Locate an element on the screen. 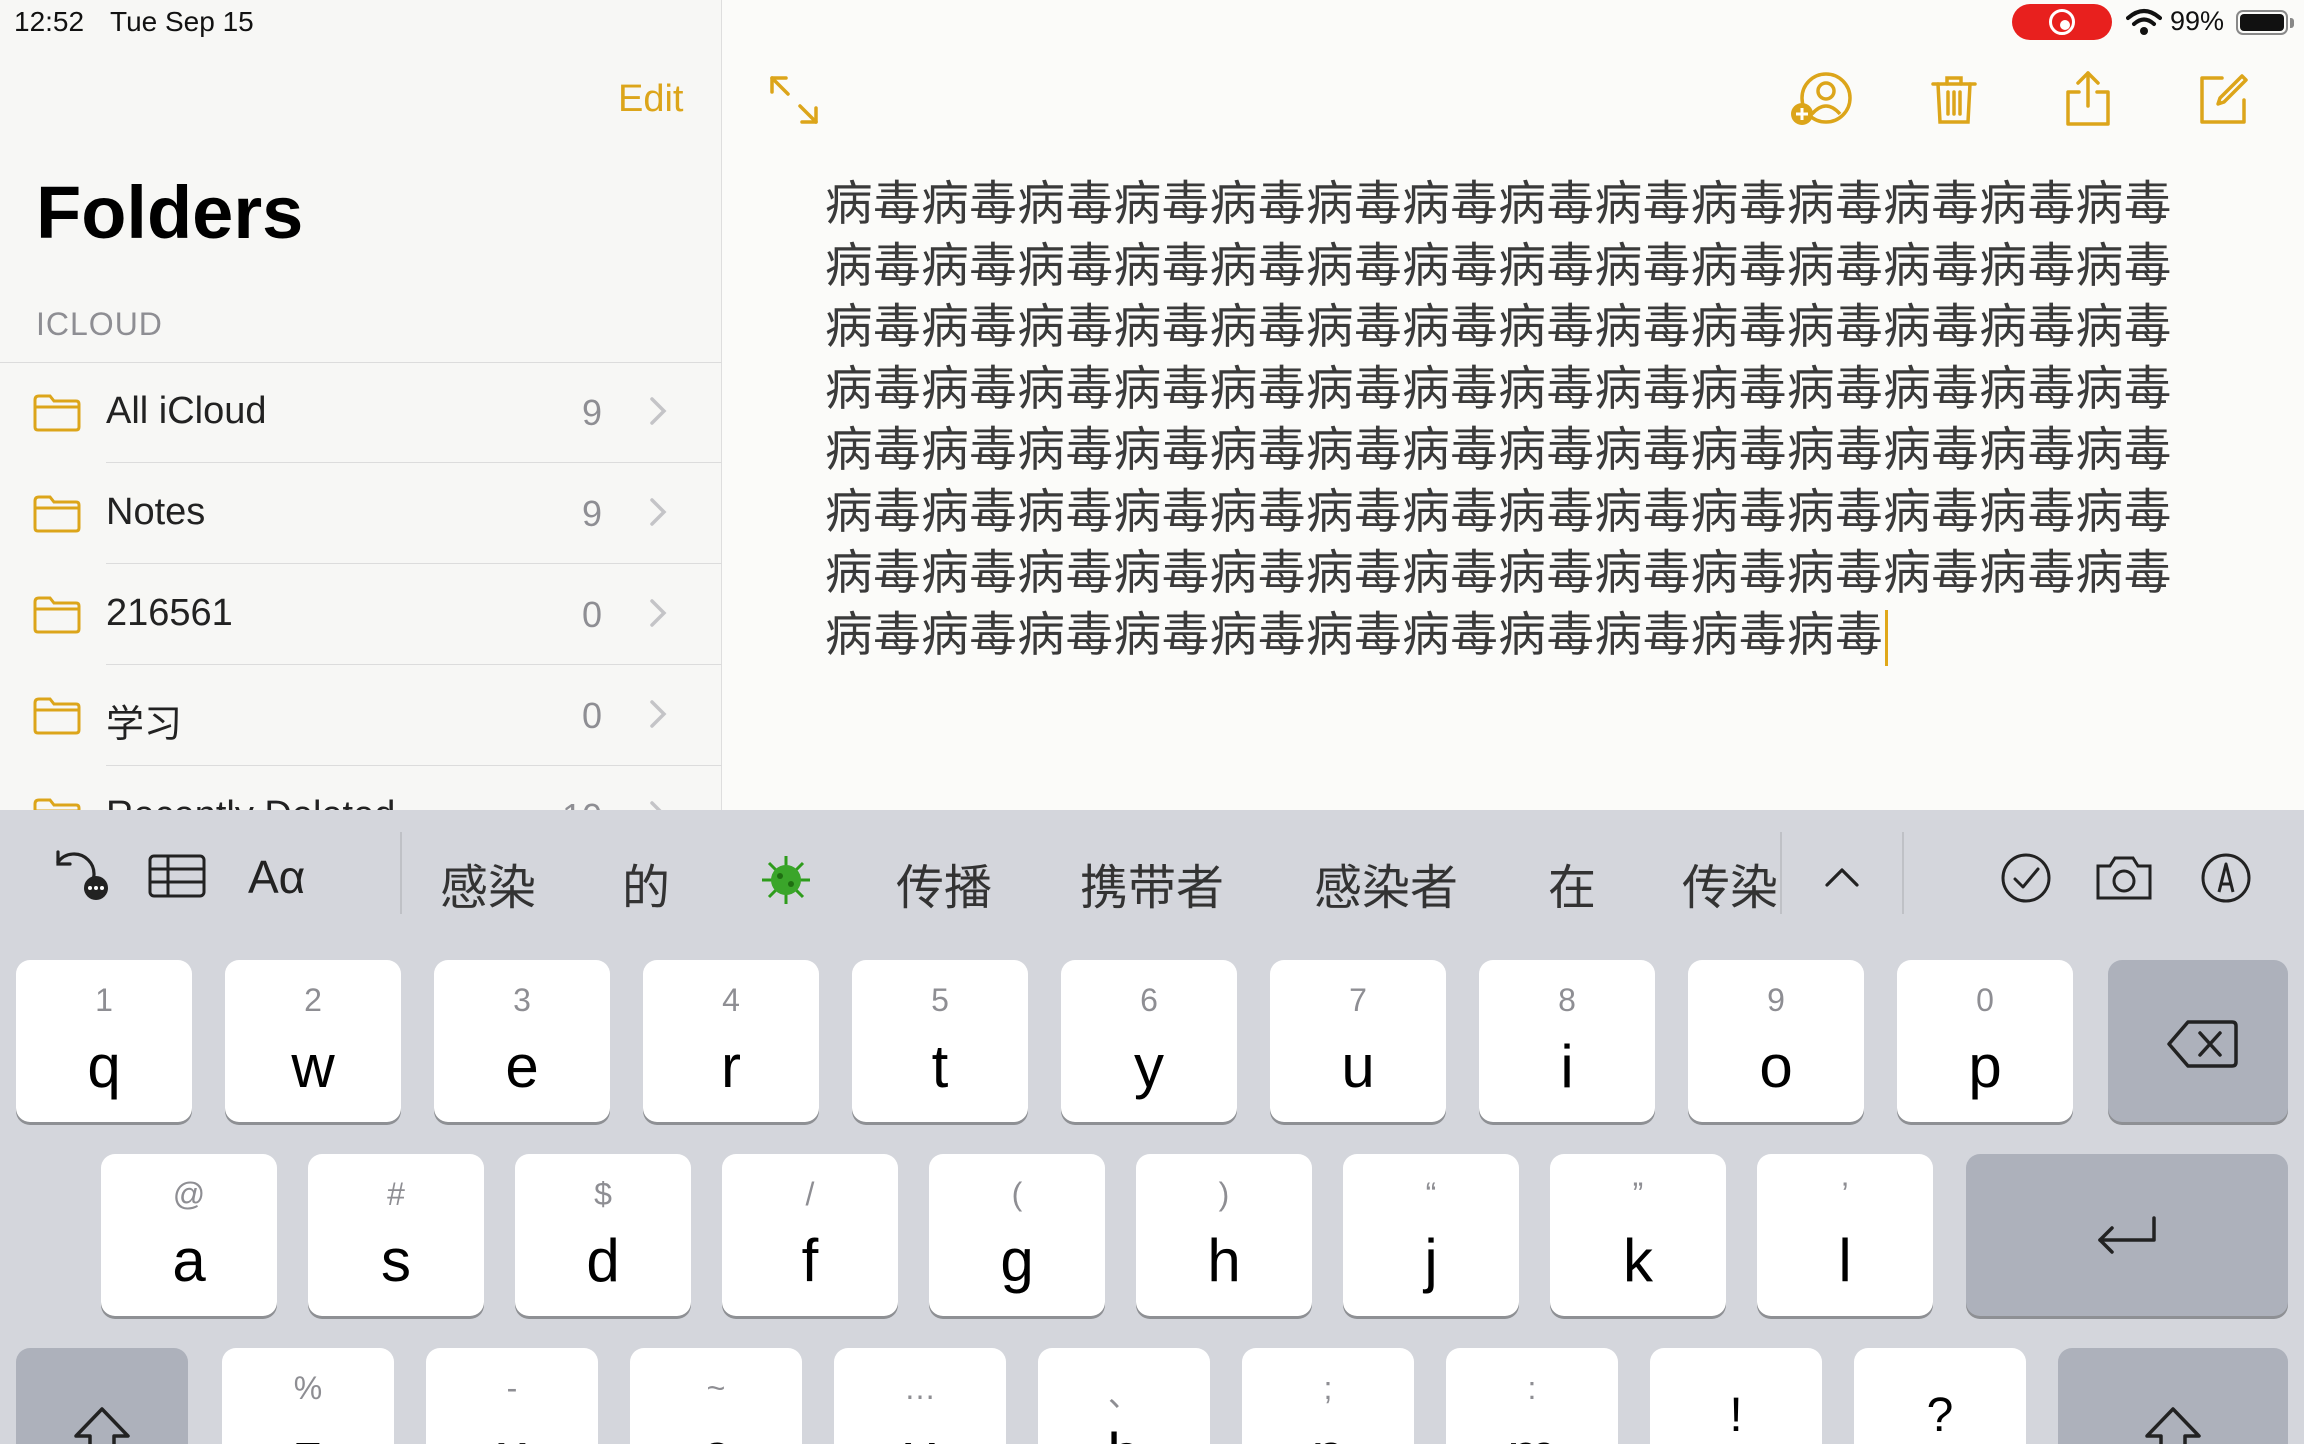 This screenshot has width=2304, height=1444. key-x: -x is located at coordinates (512, 1396).